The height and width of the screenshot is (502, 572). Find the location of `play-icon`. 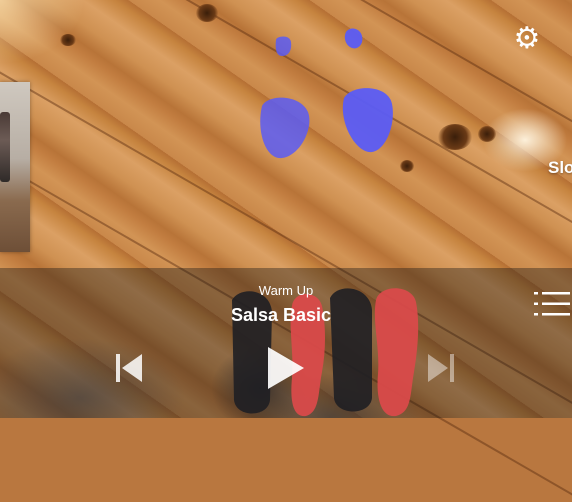

play-icon is located at coordinates (286, 368).